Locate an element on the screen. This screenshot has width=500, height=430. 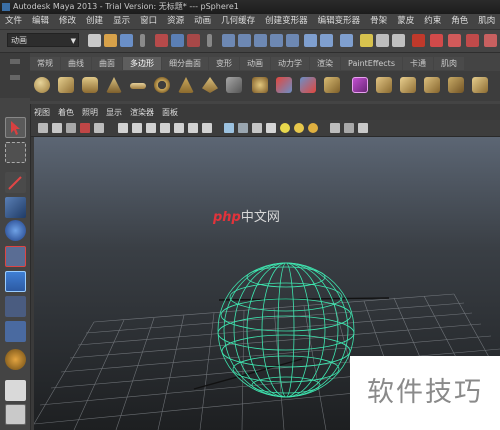
tab-subdivs: 细分曲面 is located at coordinates (185, 63).